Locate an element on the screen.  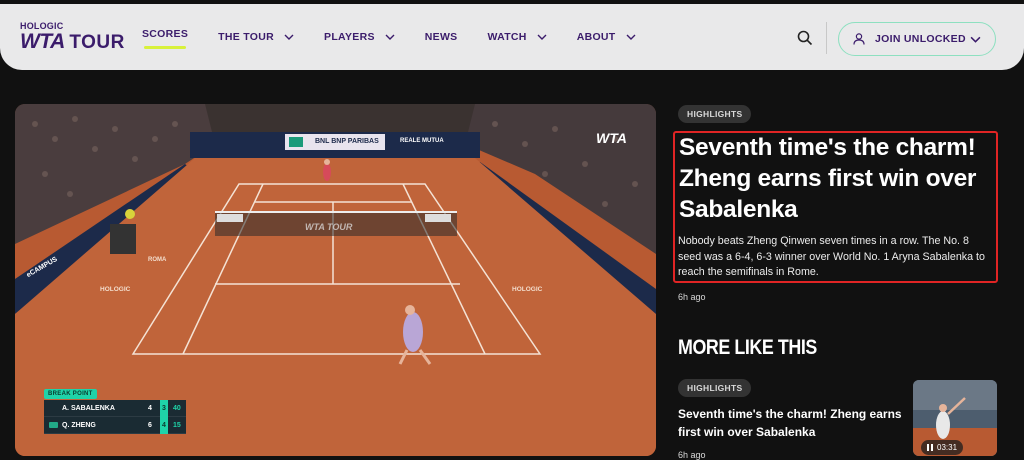
card-highlights-tag: HIGHLIGHTS is located at coordinates (715, 388).